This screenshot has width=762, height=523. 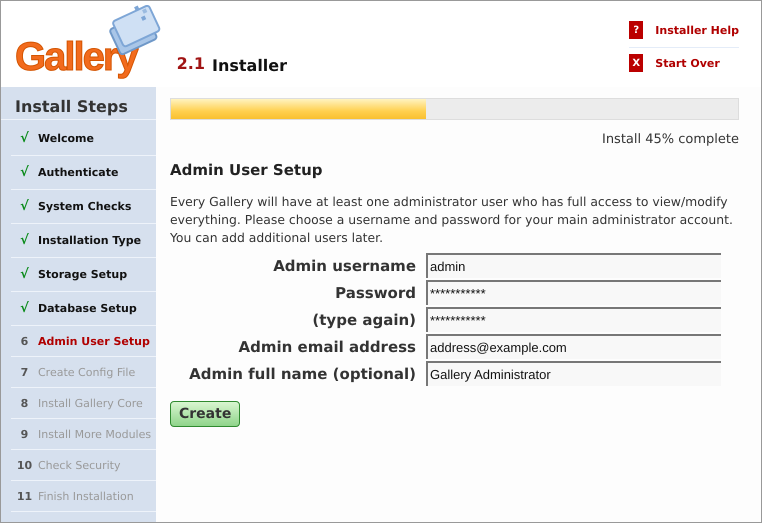 I want to click on step-number: 10, so click(x=25, y=465).